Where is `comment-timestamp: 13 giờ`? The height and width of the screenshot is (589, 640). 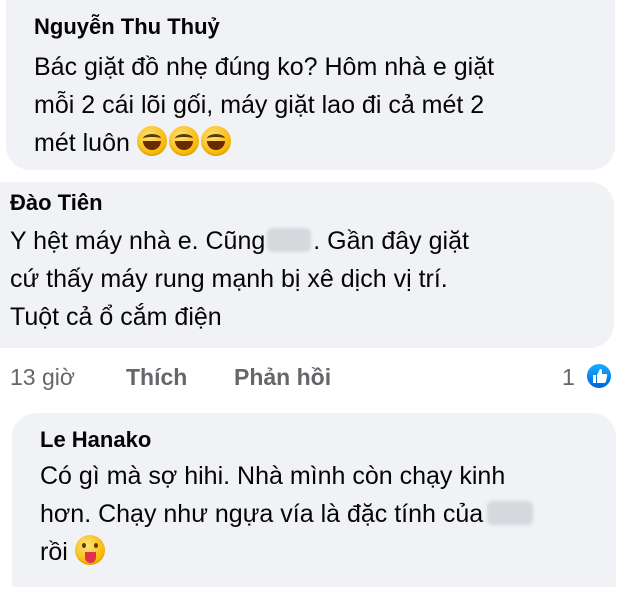
comment-timestamp: 13 giờ is located at coordinates (42, 377).